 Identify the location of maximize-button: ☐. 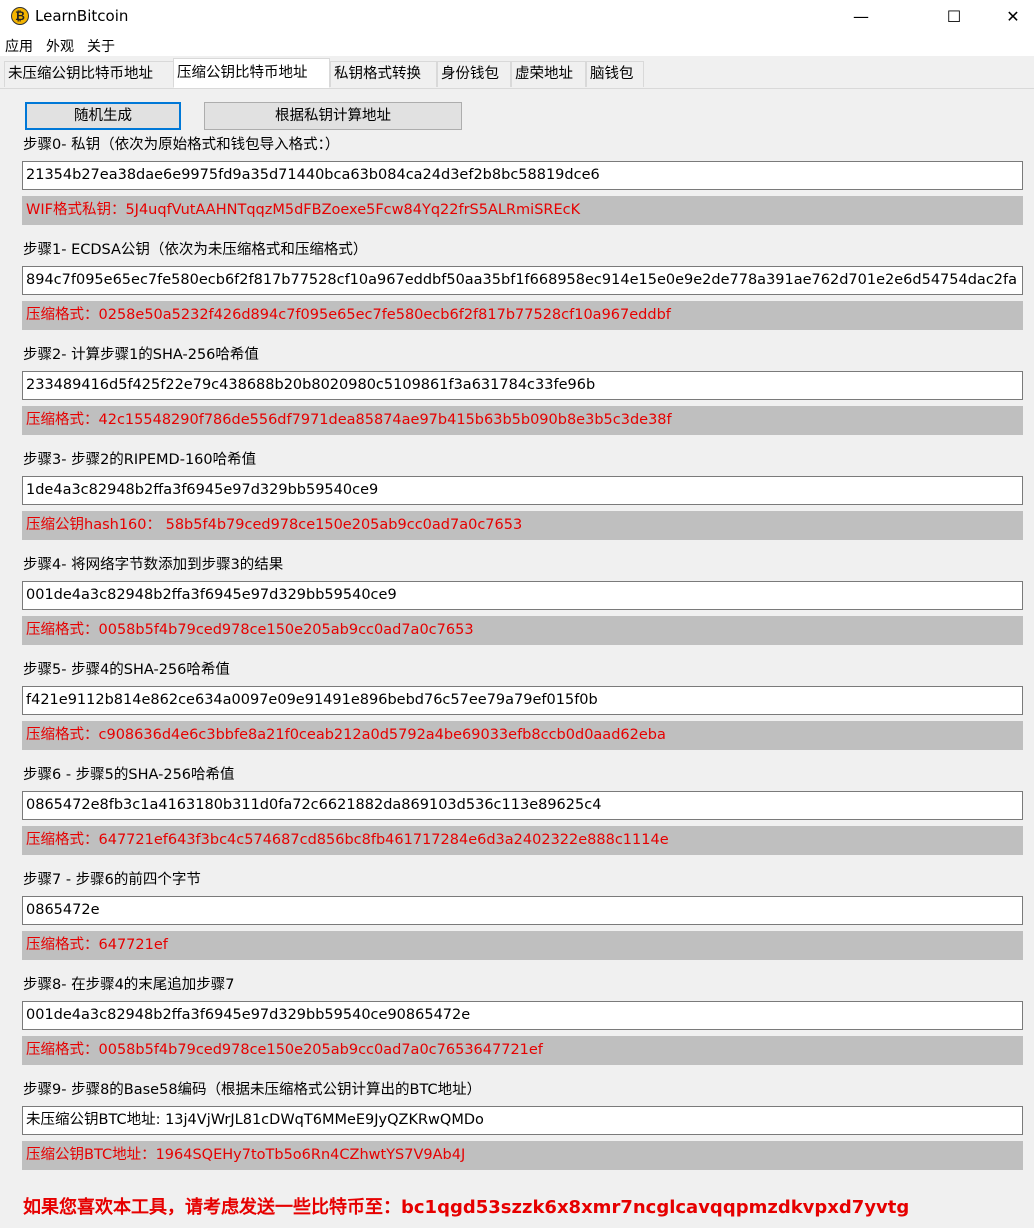
(954, 16).